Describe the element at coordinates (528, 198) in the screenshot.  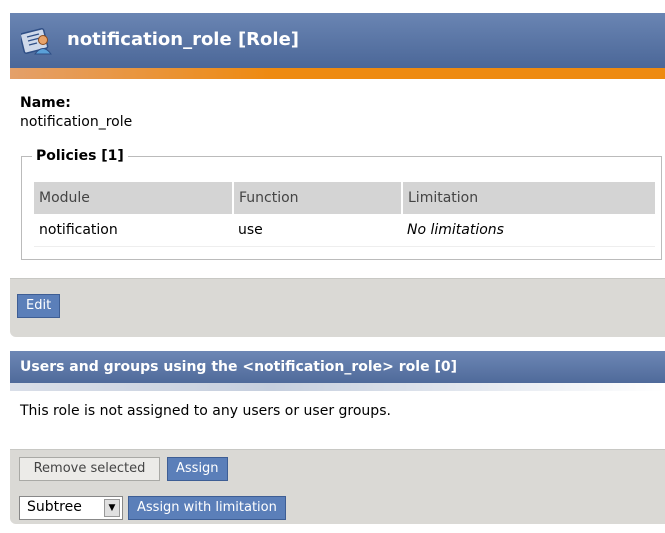
I see `column-header-limitation: Limitation` at that location.